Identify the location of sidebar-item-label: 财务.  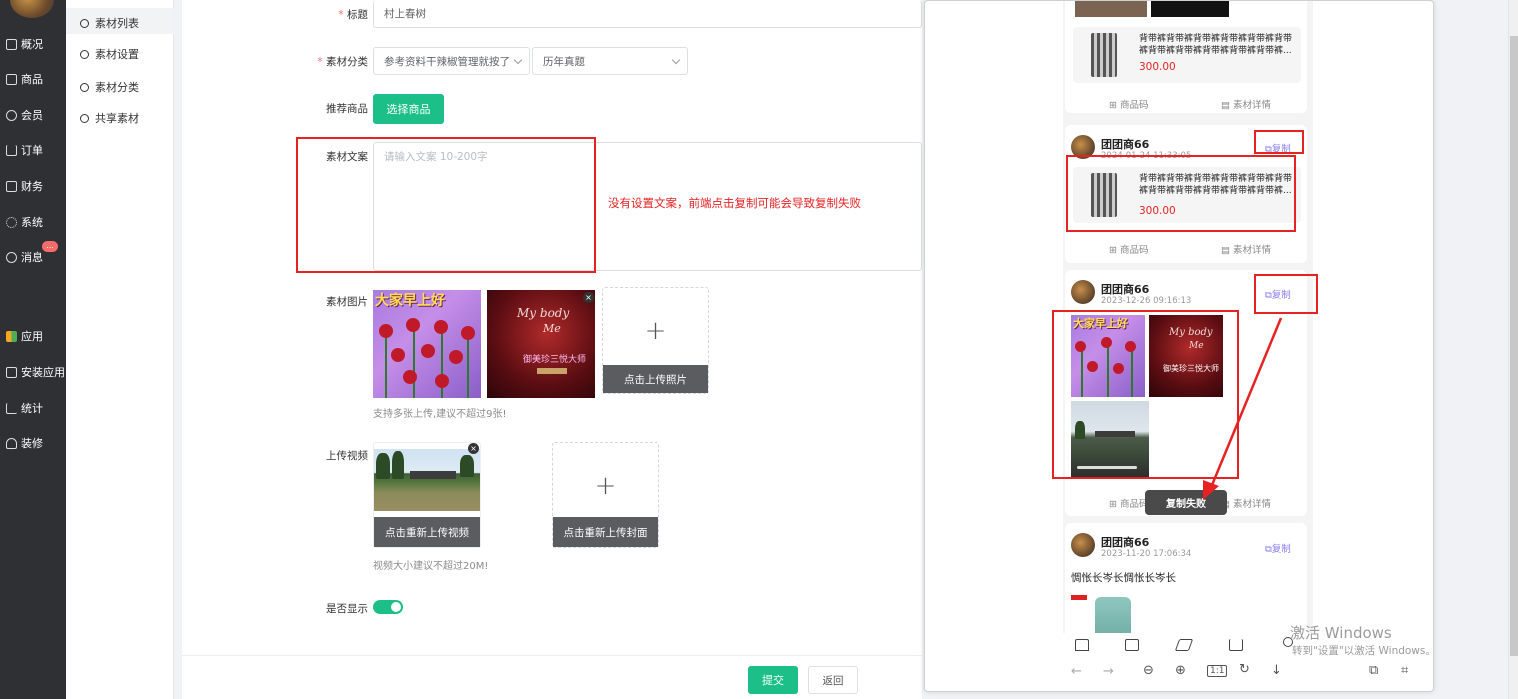
(32, 186).